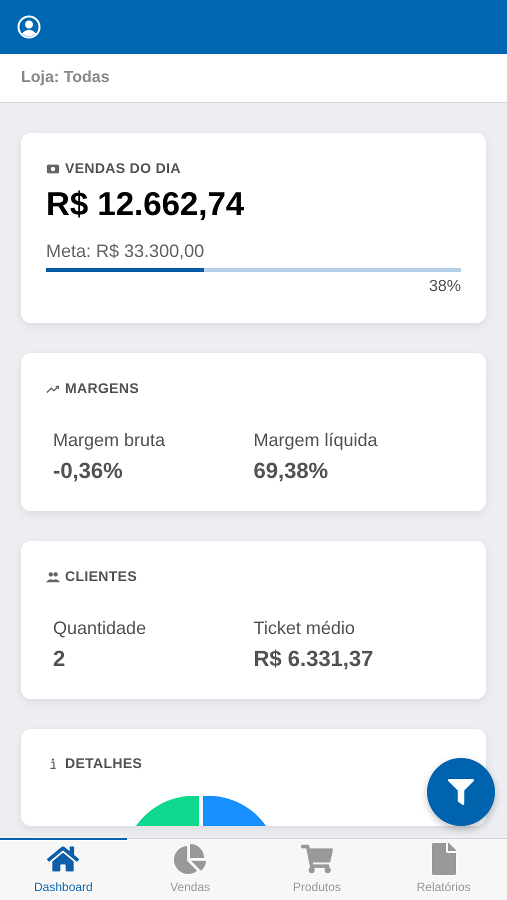 Image resolution: width=507 pixels, height=900 pixels. Describe the element at coordinates (443, 869) in the screenshot. I see `tab: Relatórios` at that location.